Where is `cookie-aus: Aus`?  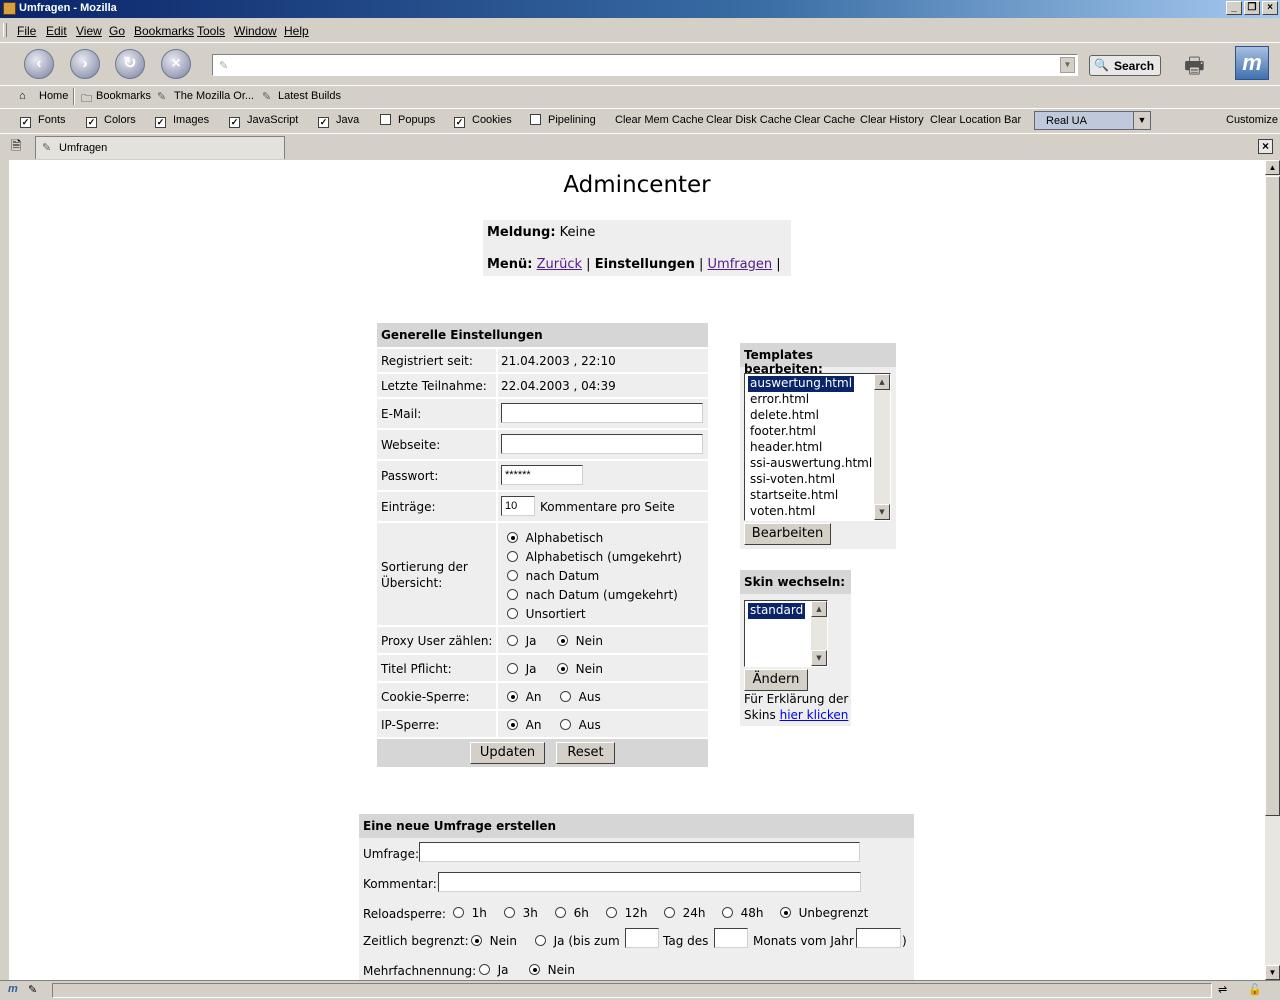 cookie-aus: Aus is located at coordinates (580, 697).